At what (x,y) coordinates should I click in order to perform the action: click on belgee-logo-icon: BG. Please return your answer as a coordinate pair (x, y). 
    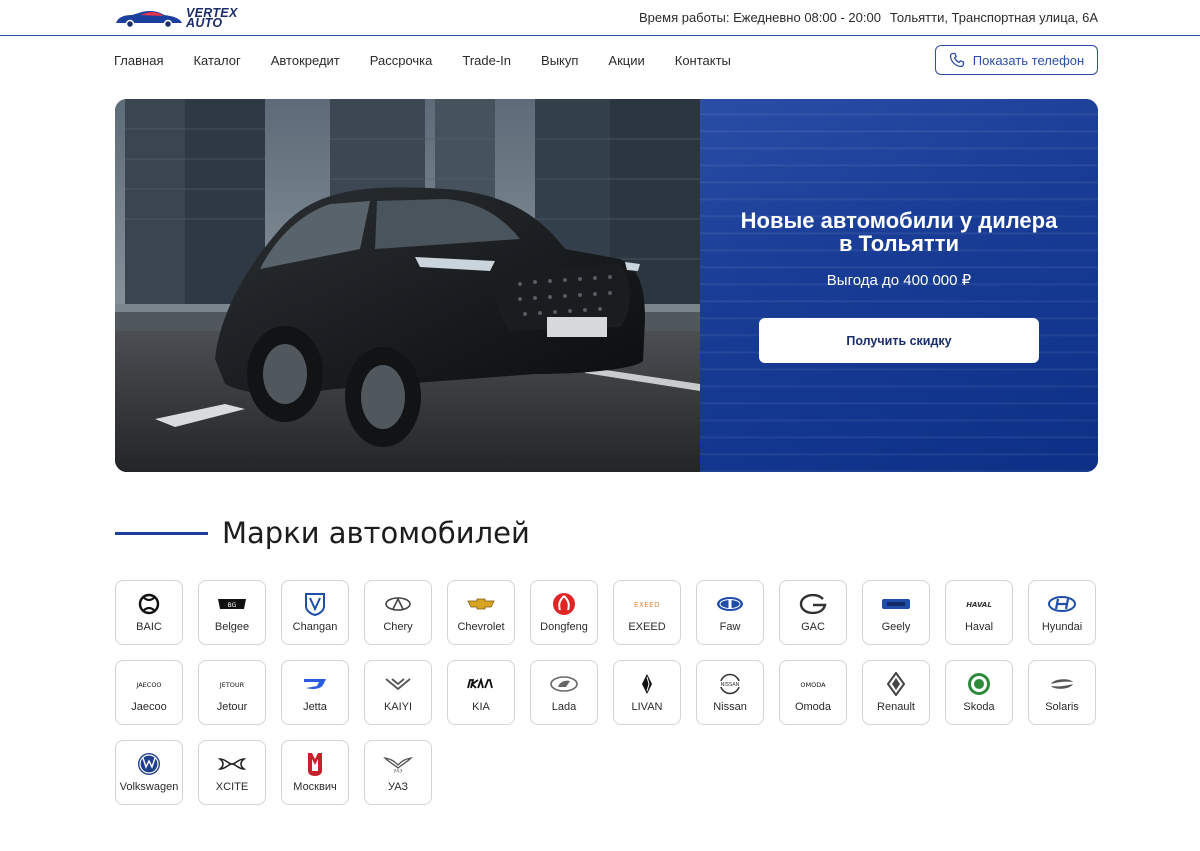
    Looking at the image, I should click on (232, 604).